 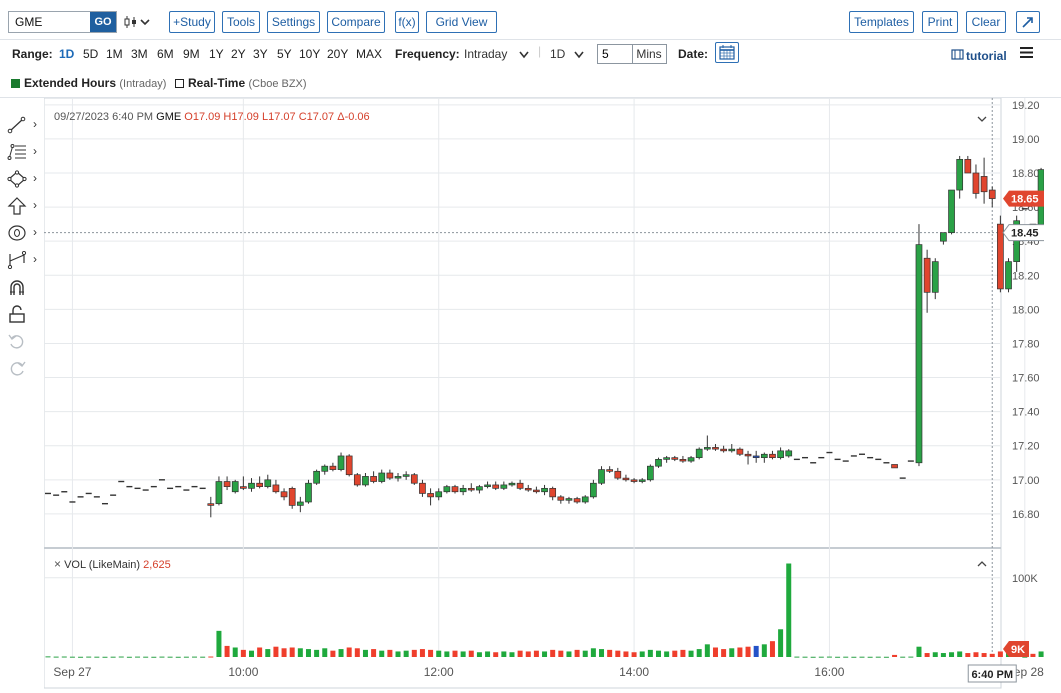 What do you see at coordinates (165, 54) in the screenshot?
I see `range-6m: 6M` at bounding box center [165, 54].